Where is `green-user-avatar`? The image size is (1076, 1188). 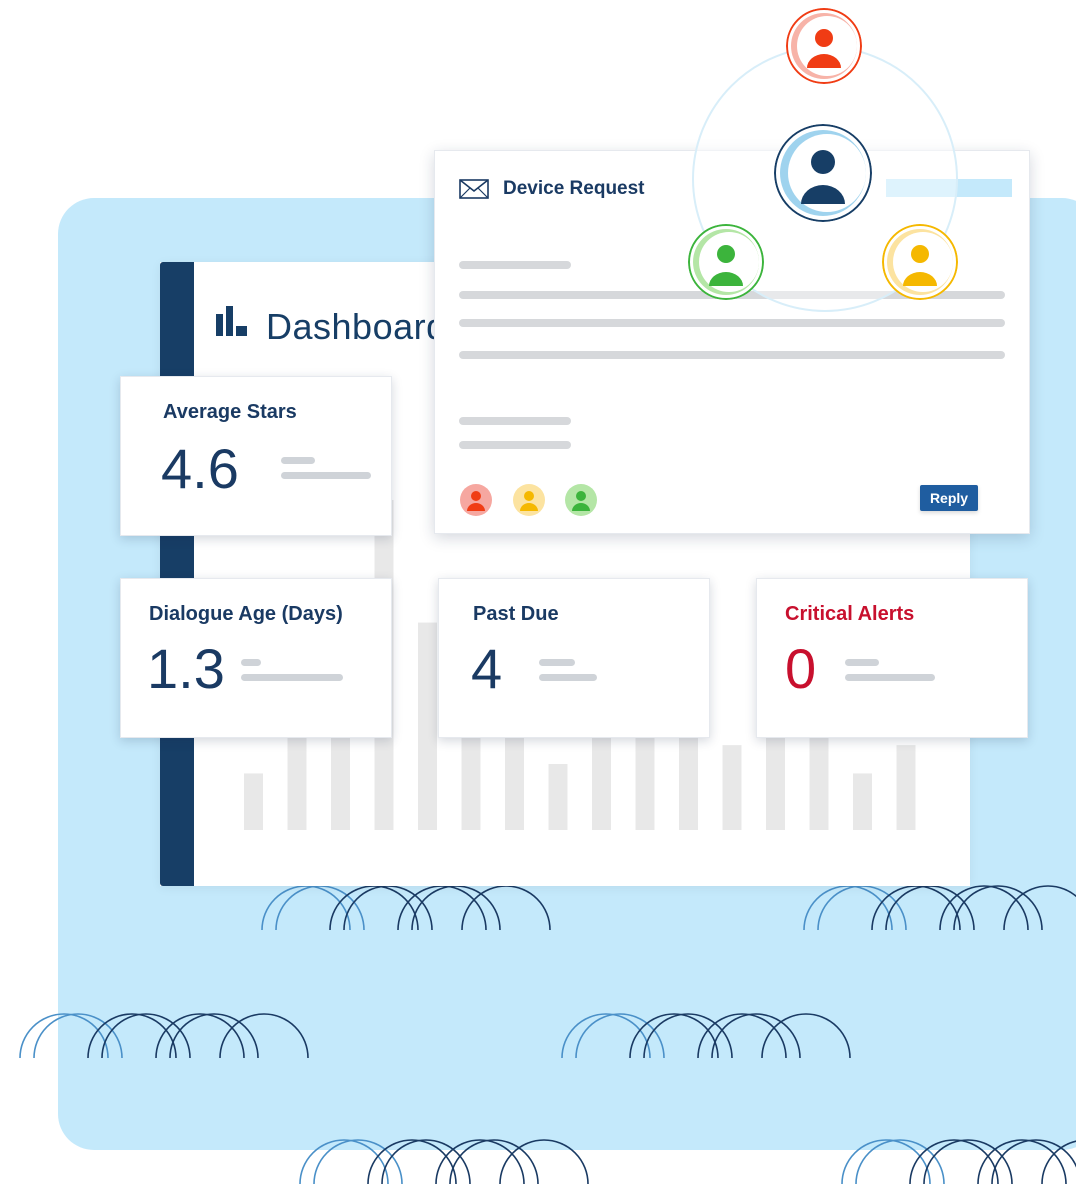
green-user-avatar is located at coordinates (581, 500).